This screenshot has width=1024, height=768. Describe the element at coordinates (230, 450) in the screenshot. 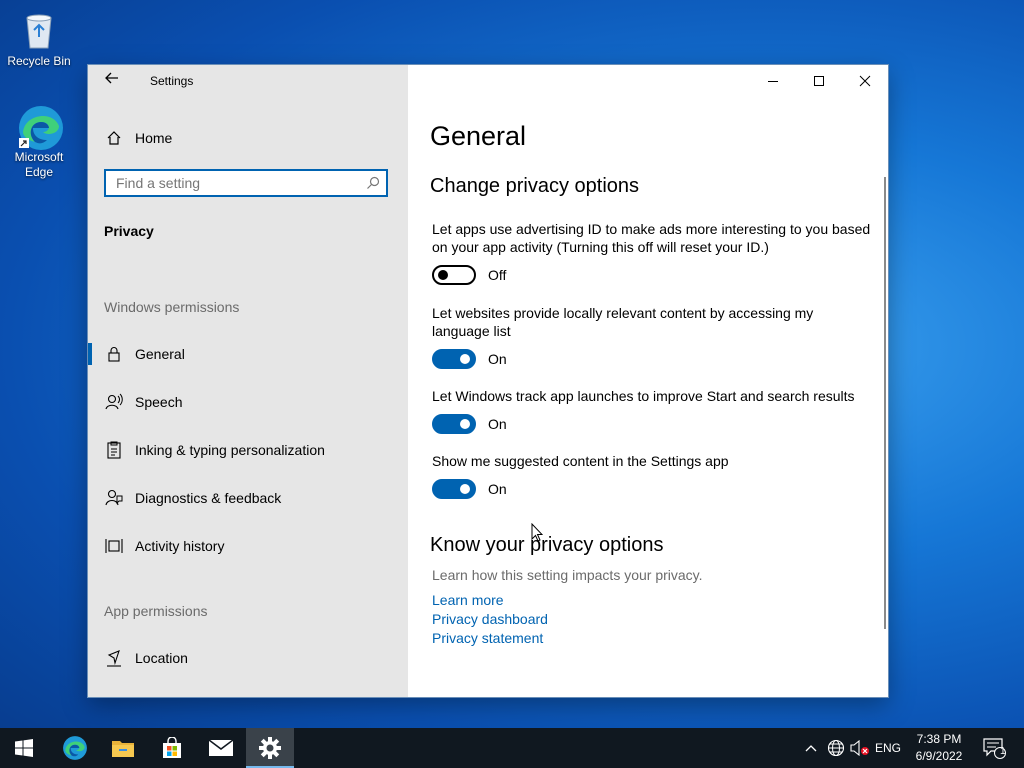

I see `nav-item-label: Inking & typing personalization` at that location.